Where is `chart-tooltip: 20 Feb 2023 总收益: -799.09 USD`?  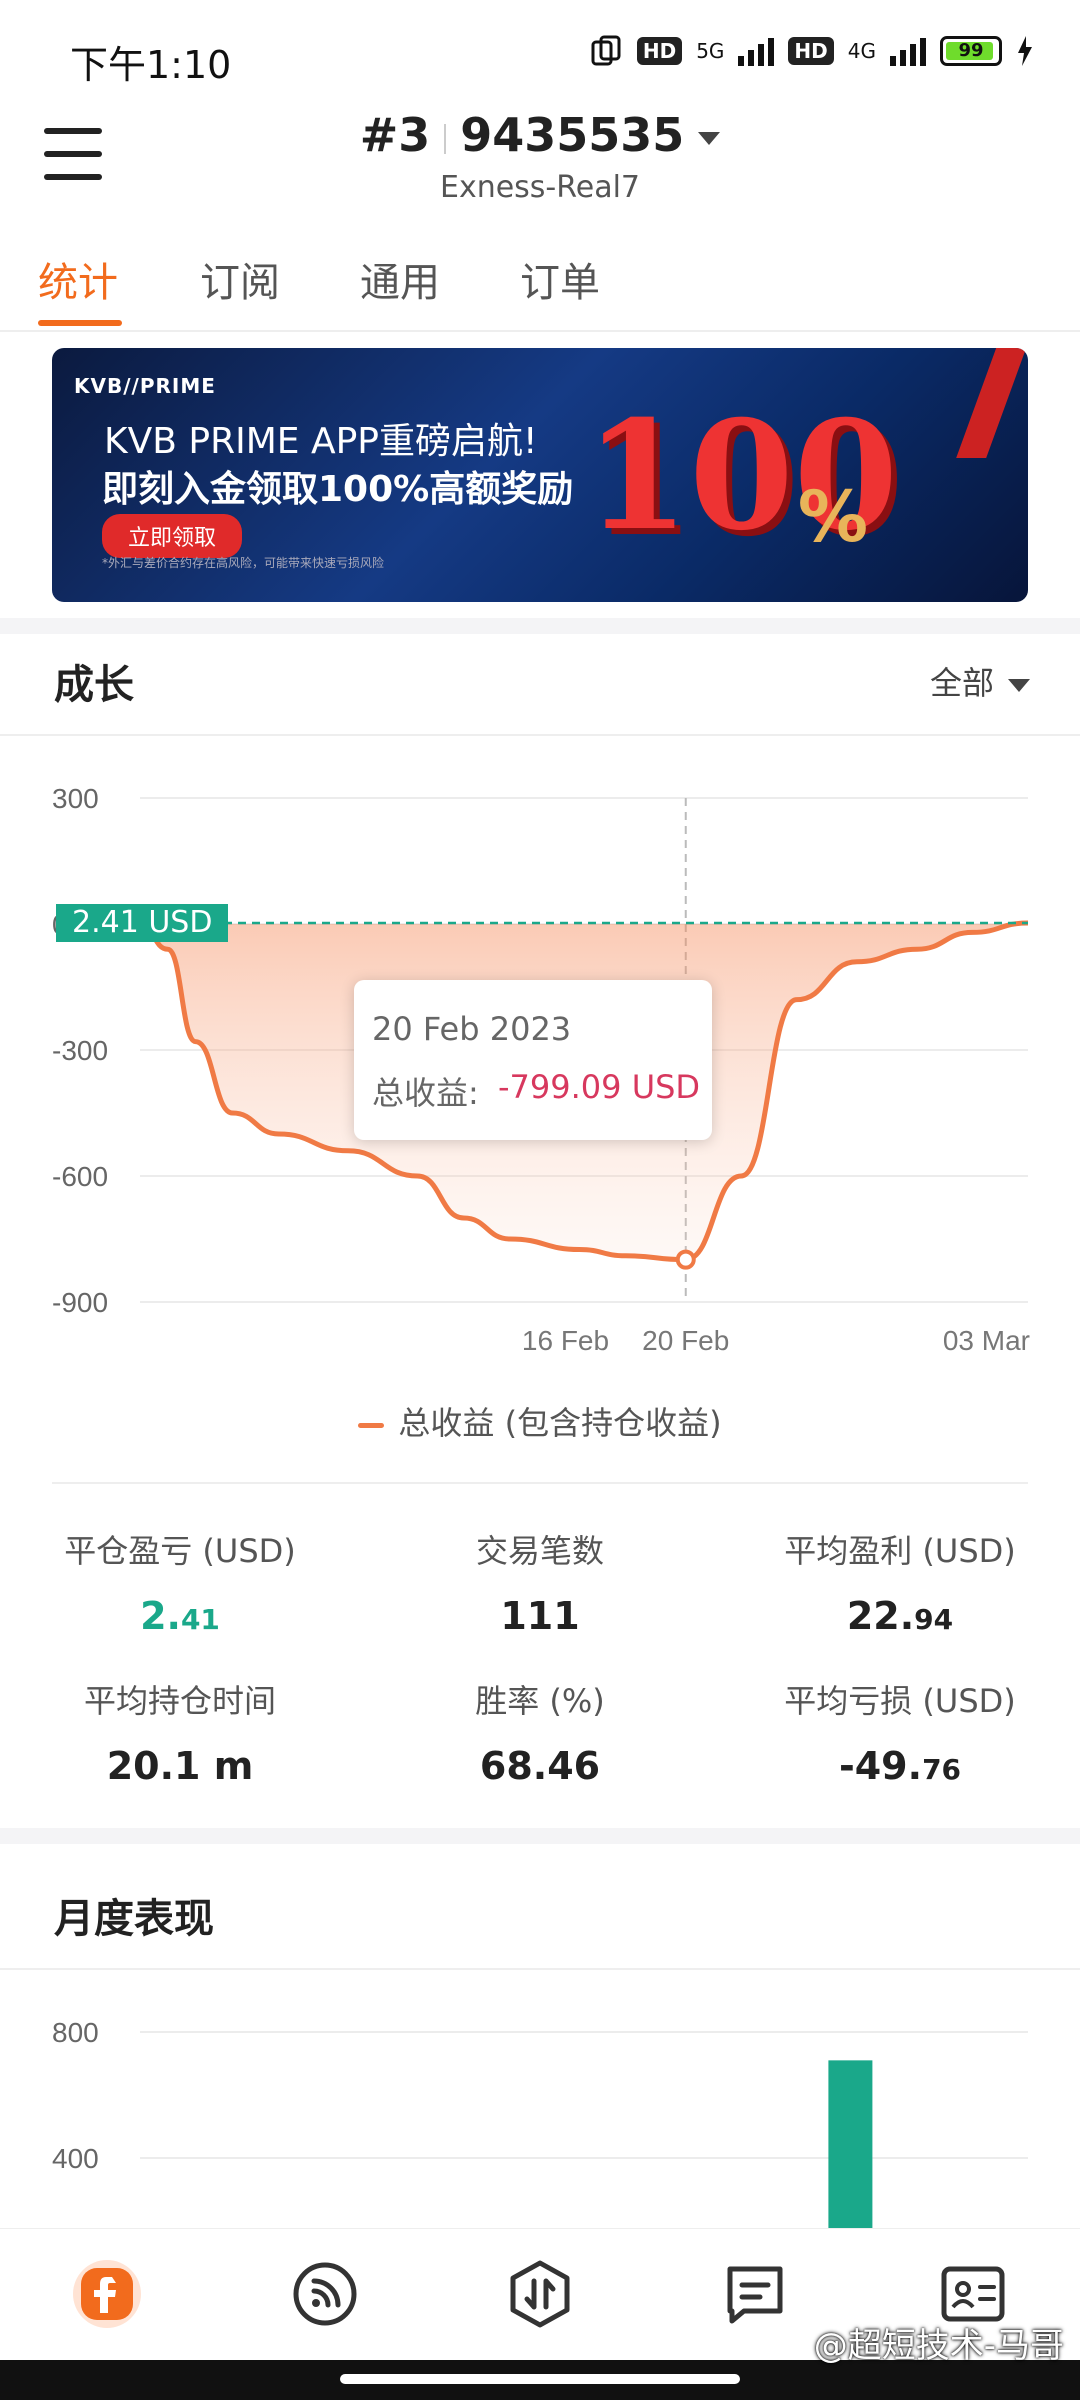 chart-tooltip: 20 Feb 2023 总收益: -799.09 USD is located at coordinates (533, 1060).